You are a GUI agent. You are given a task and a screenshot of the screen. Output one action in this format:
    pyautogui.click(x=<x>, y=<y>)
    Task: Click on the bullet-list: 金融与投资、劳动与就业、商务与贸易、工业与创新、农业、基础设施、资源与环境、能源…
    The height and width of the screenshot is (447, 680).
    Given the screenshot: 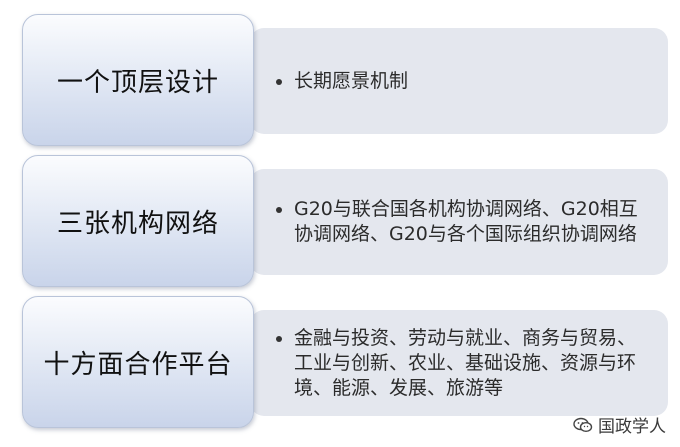 What is the action you would take?
    pyautogui.click(x=465, y=363)
    